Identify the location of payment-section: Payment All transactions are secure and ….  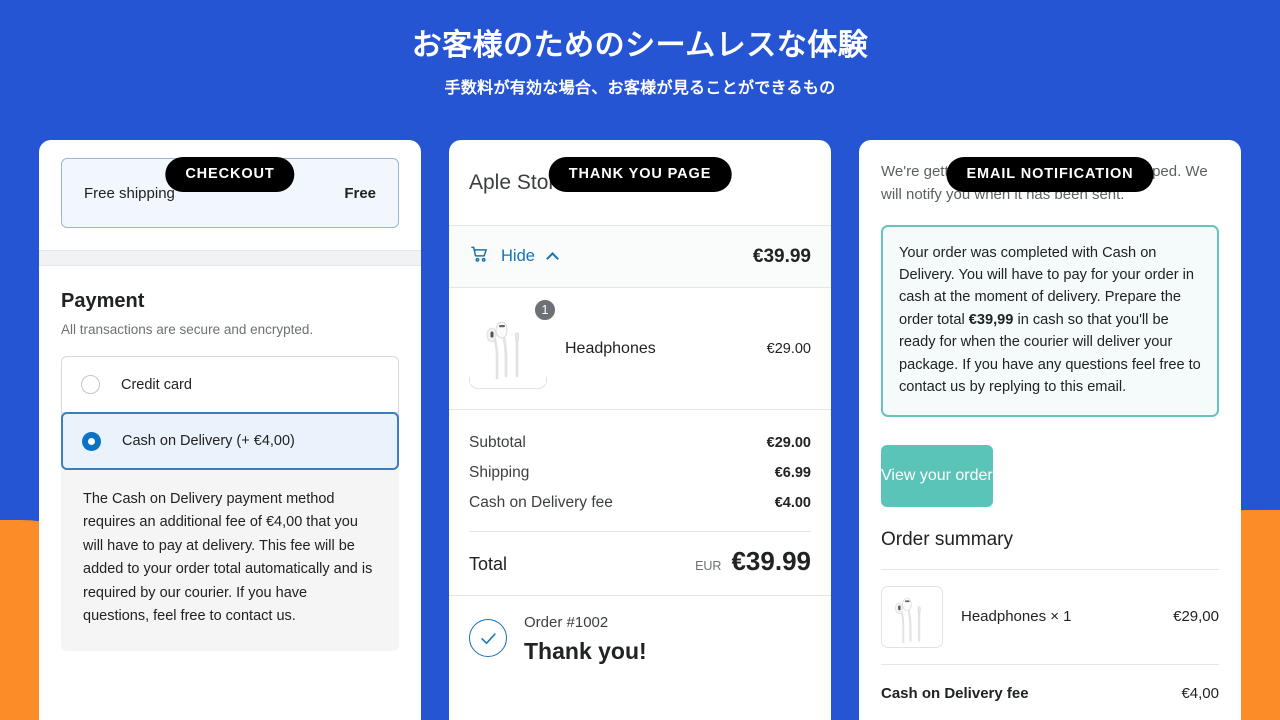
(230, 368).